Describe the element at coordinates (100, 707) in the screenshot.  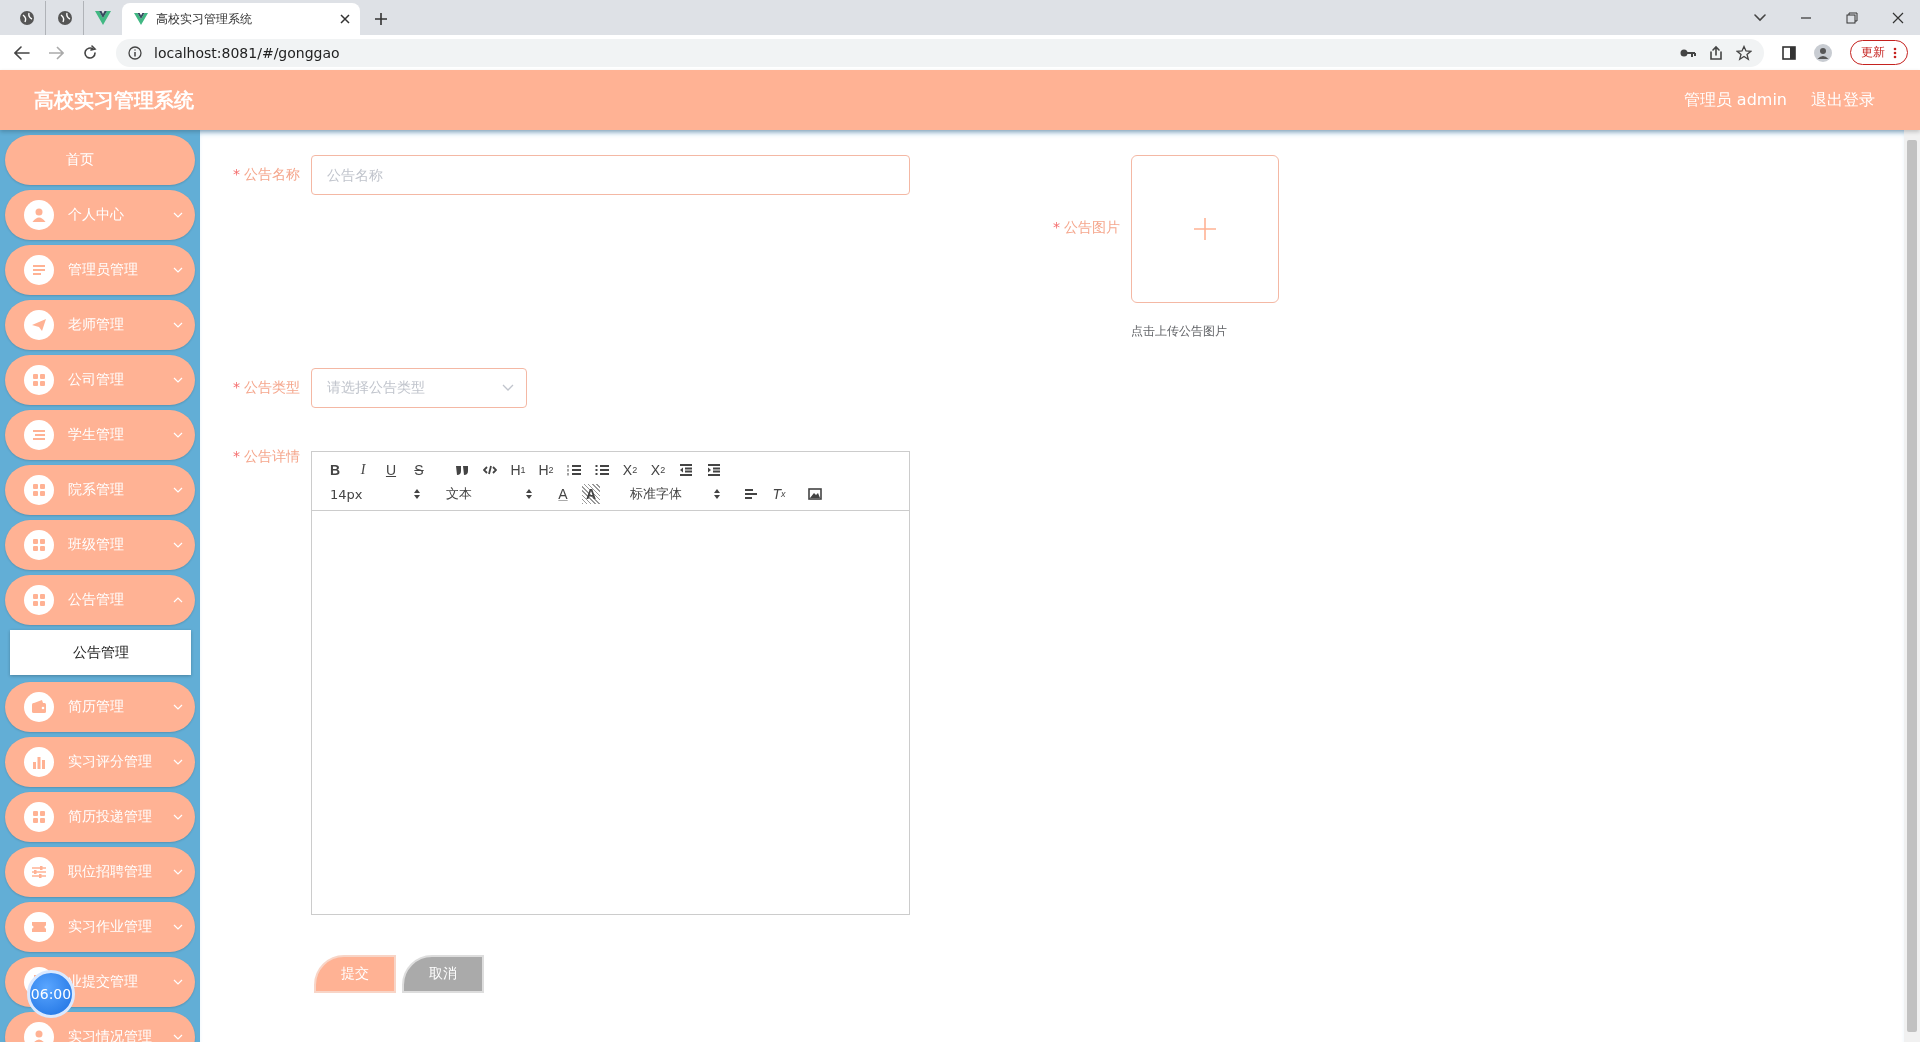
I see `sidebar-item: 简历管理` at that location.